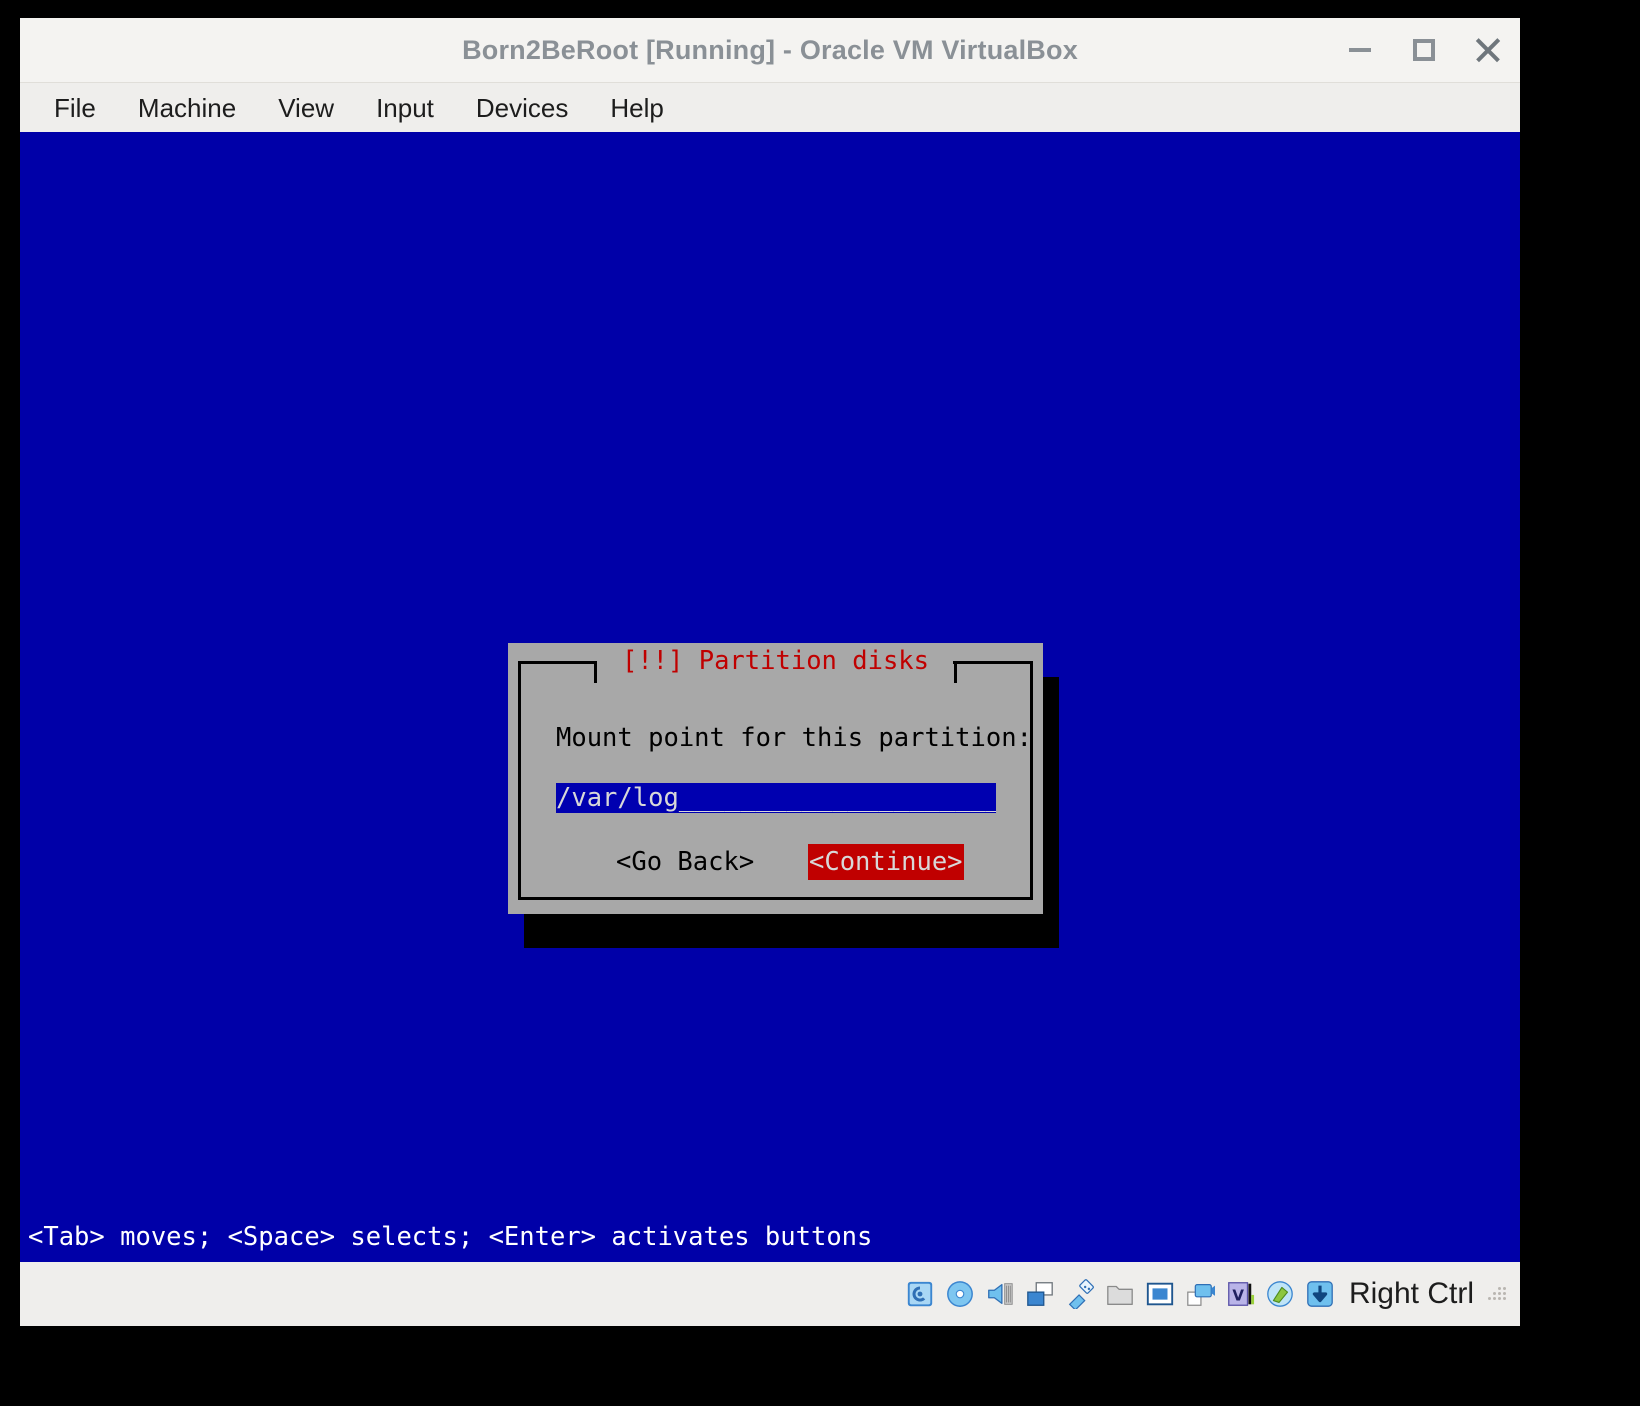 Image resolution: width=1640 pixels, height=1406 pixels. Describe the element at coordinates (1280, 1294) in the screenshot. I see `mouse-integration-icon` at that location.